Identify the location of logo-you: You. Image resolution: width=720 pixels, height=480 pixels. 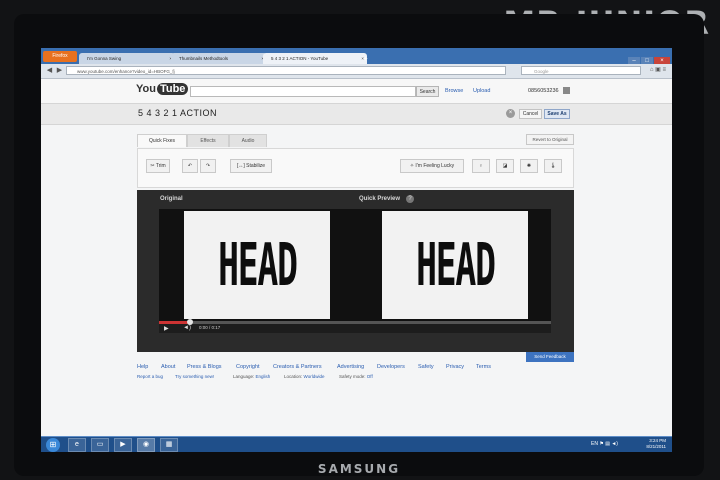
(146, 89).